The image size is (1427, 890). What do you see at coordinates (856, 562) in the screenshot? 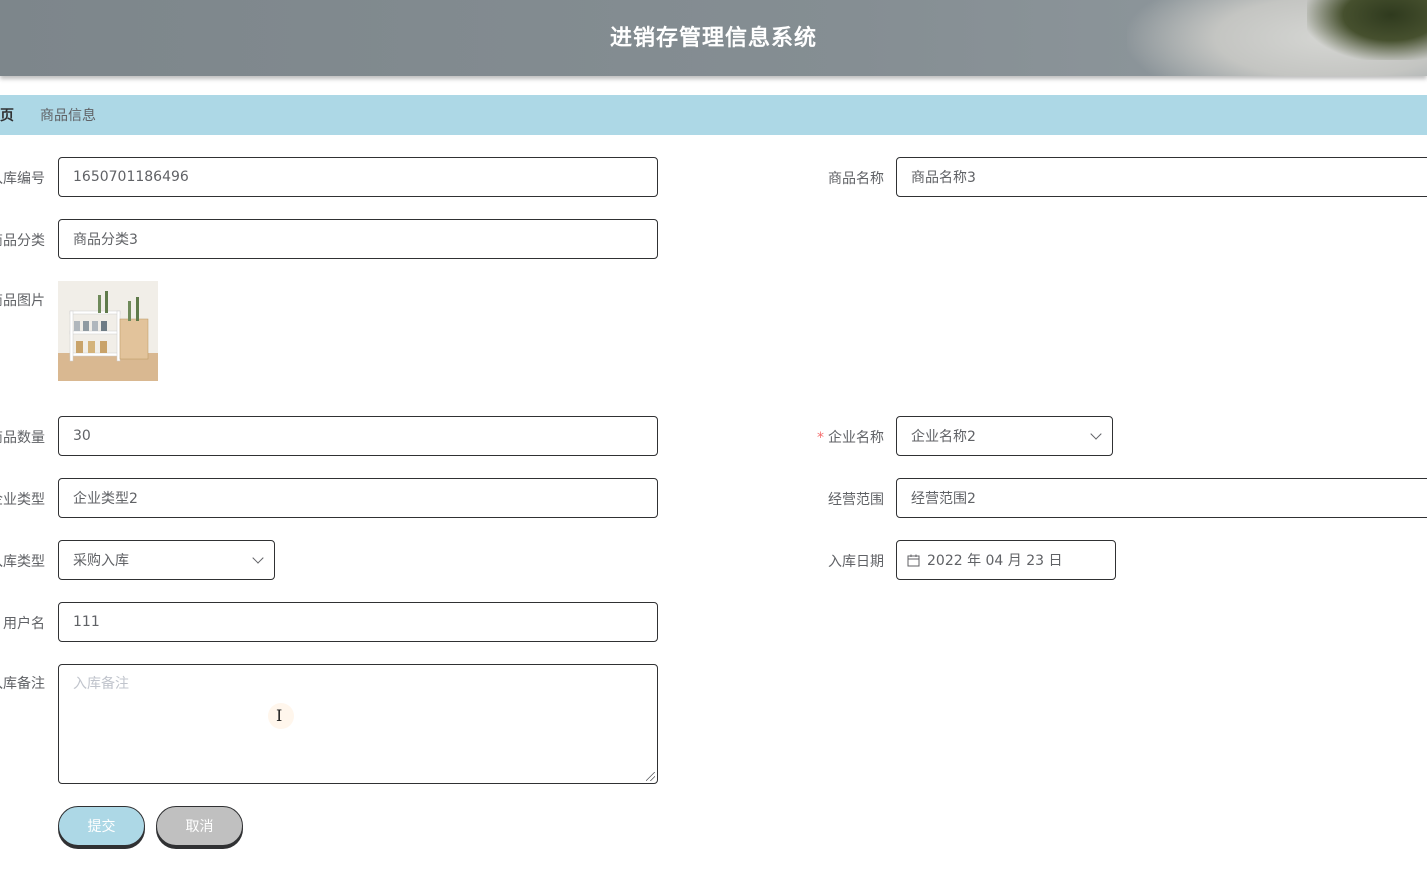
I see `label-rukuriqi: 入库日期` at bounding box center [856, 562].